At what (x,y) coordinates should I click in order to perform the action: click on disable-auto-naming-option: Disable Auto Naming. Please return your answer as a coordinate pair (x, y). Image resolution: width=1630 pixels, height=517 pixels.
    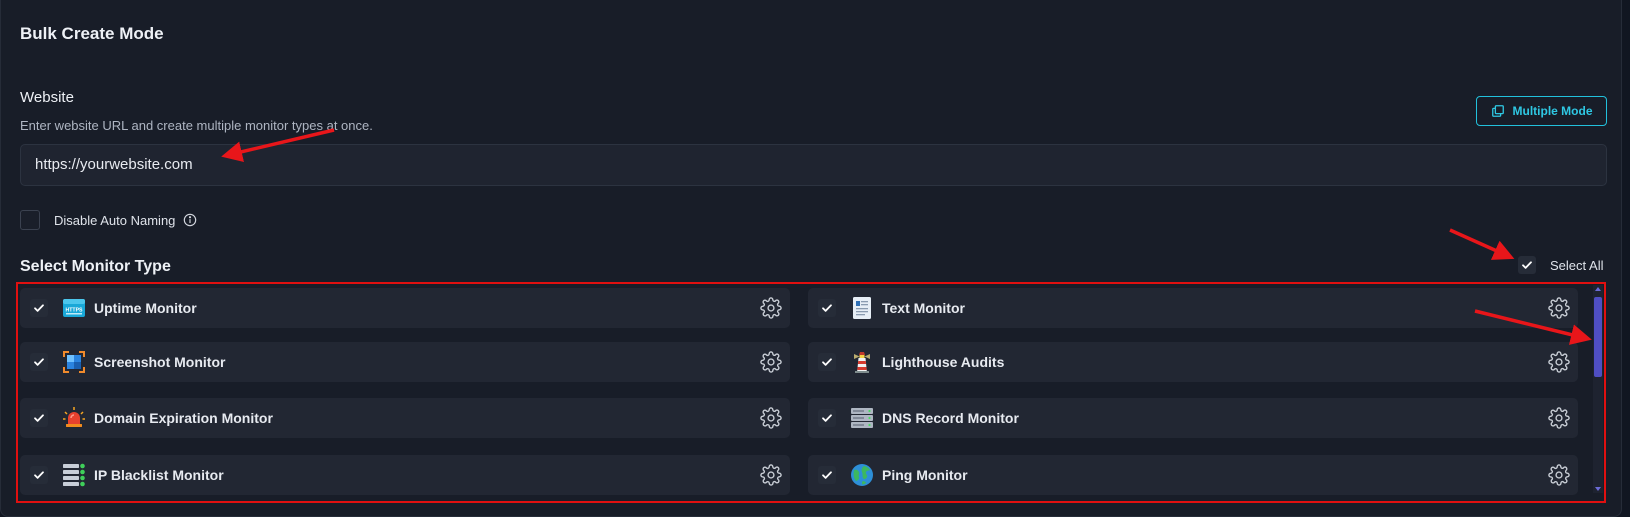
    Looking at the image, I should click on (108, 220).